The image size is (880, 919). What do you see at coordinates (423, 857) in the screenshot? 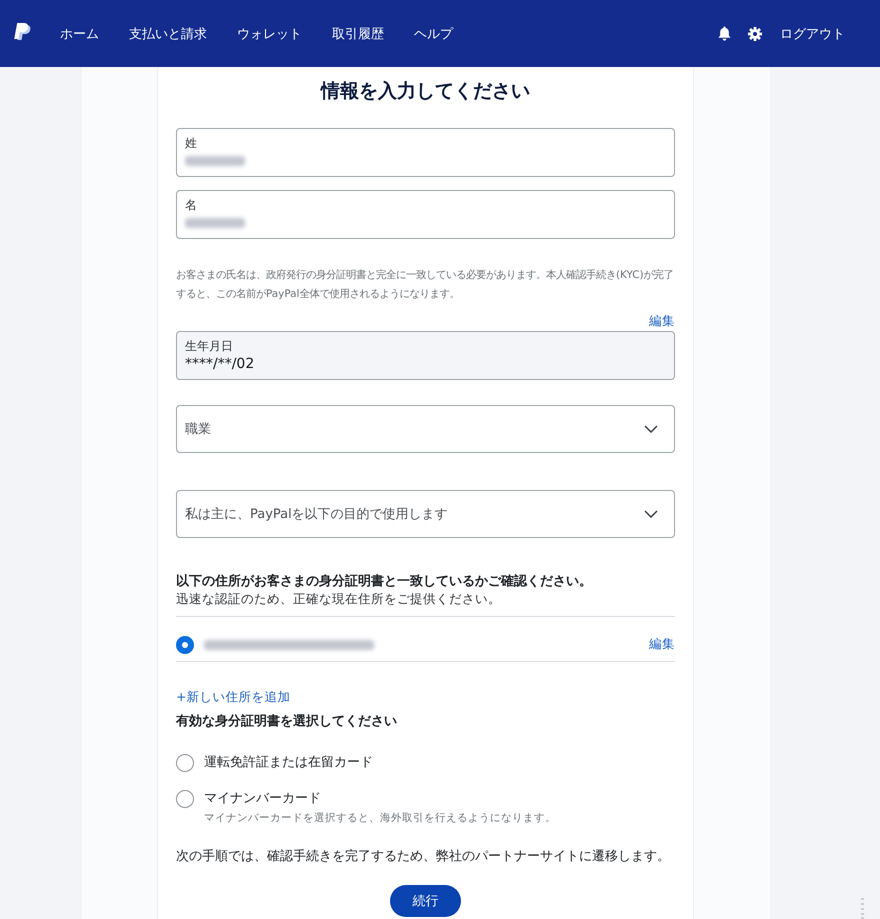
I see `next-step-notice: 次の手順では、確認手続きを完了するため、弊社のパートナーサイトに遷移します。` at bounding box center [423, 857].